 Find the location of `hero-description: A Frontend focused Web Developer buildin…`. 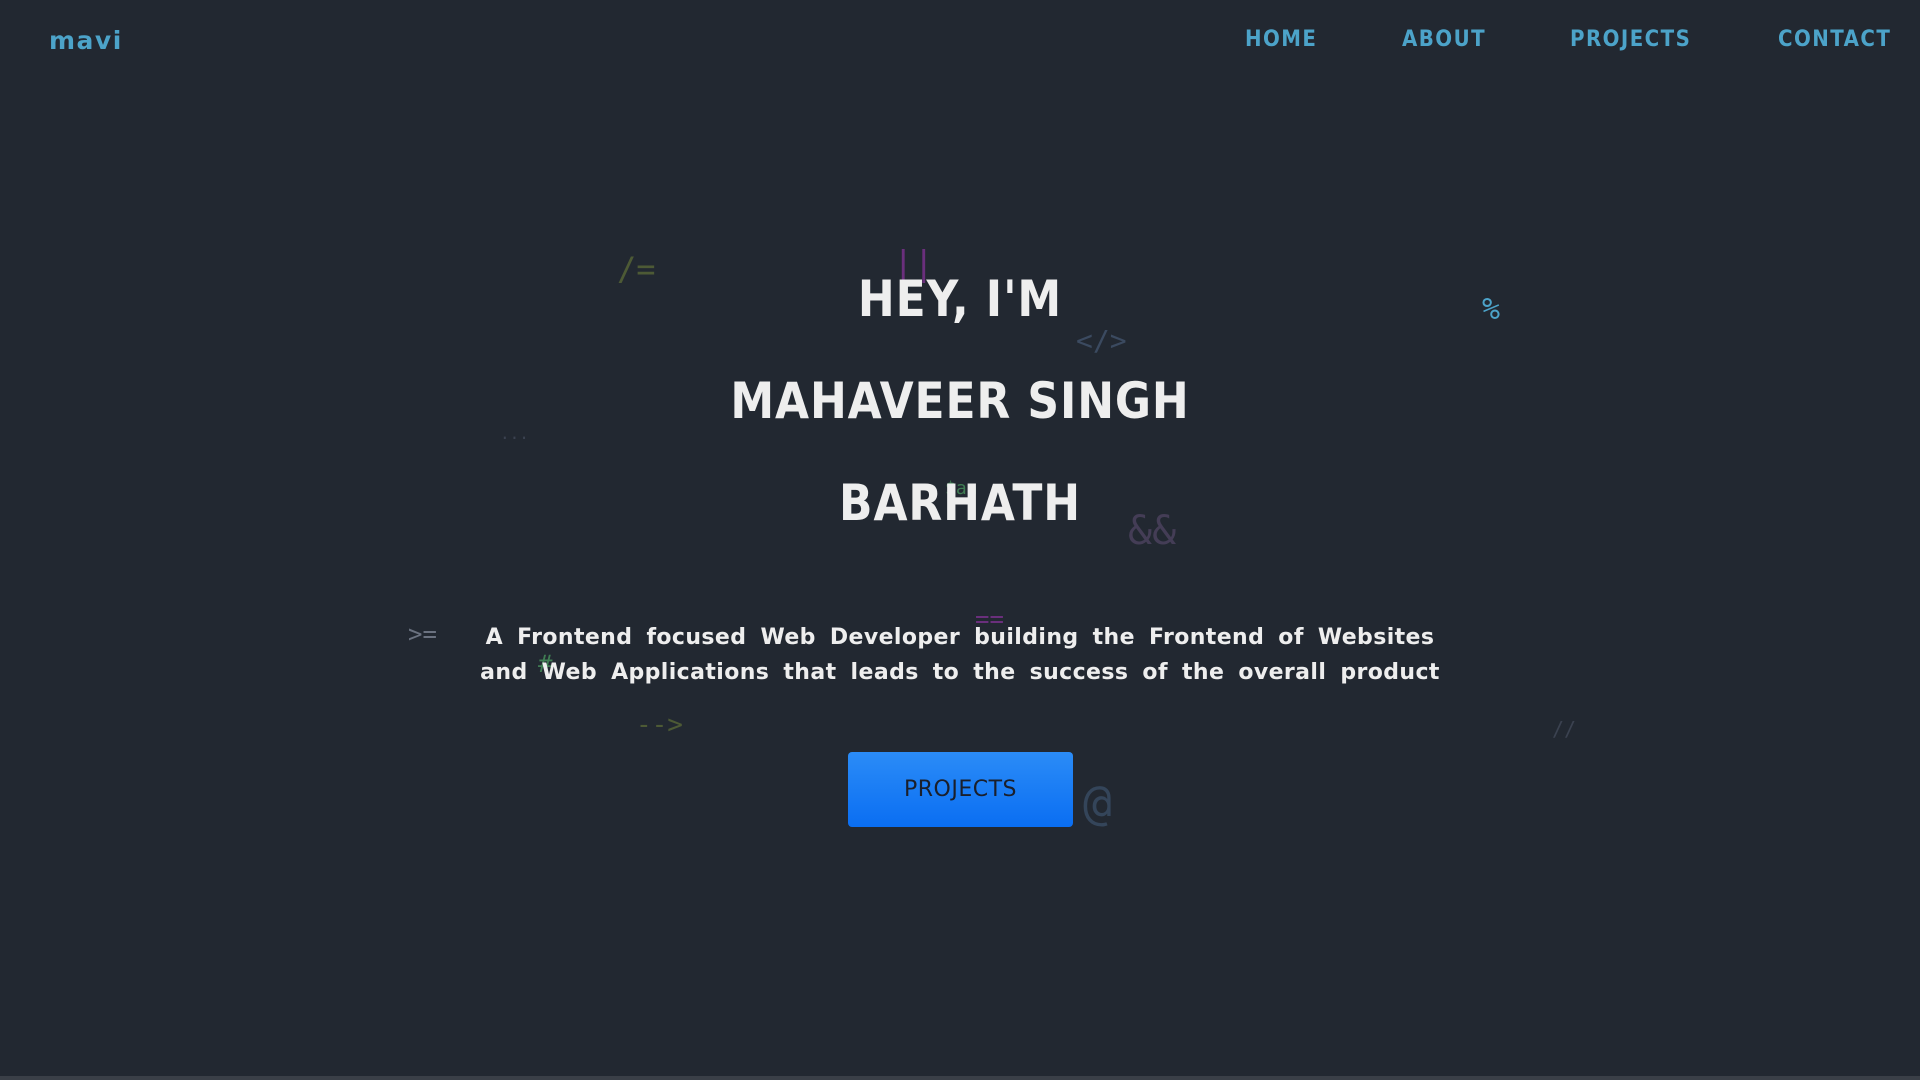

hero-description: A Frontend focused Web Developer buildin… is located at coordinates (960, 655).